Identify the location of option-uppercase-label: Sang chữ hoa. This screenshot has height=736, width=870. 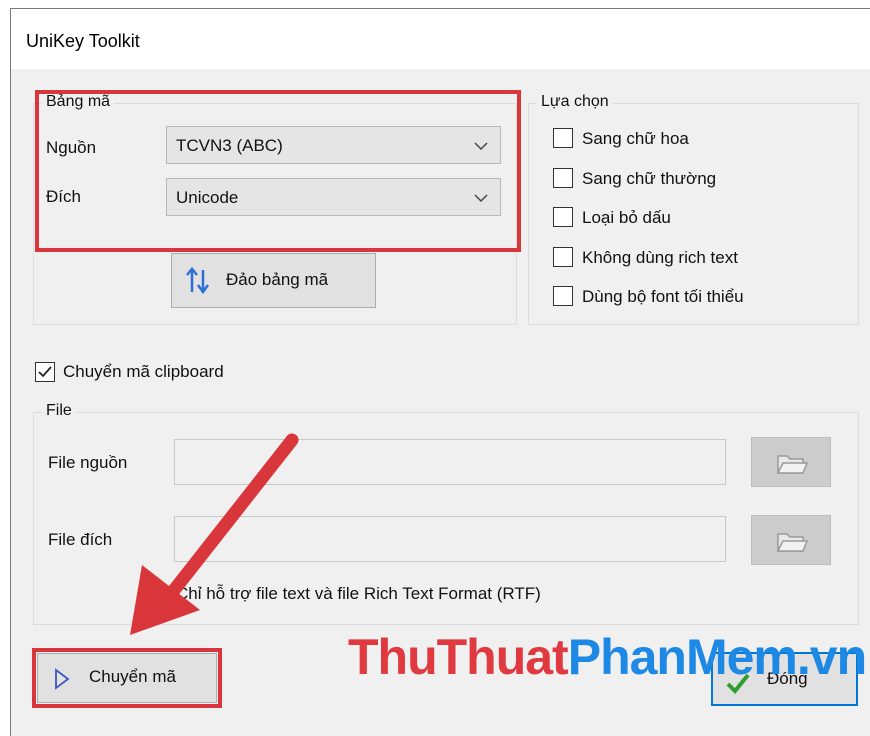
(635, 138).